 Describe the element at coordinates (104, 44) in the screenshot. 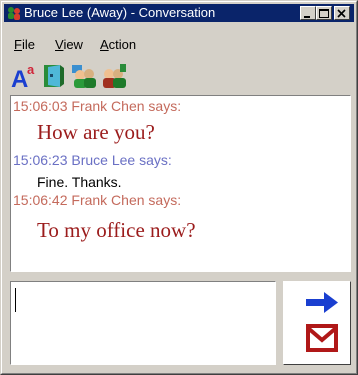

I see `menu-action-accel: A` at that location.